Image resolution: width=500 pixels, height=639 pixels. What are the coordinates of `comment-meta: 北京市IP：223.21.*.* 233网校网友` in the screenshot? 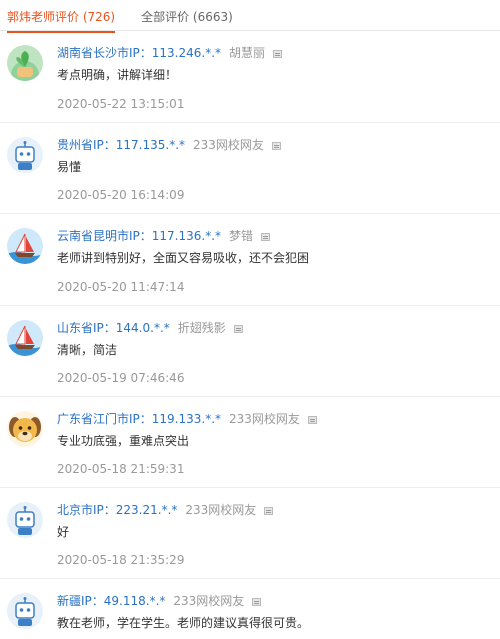 It's located at (165, 509).